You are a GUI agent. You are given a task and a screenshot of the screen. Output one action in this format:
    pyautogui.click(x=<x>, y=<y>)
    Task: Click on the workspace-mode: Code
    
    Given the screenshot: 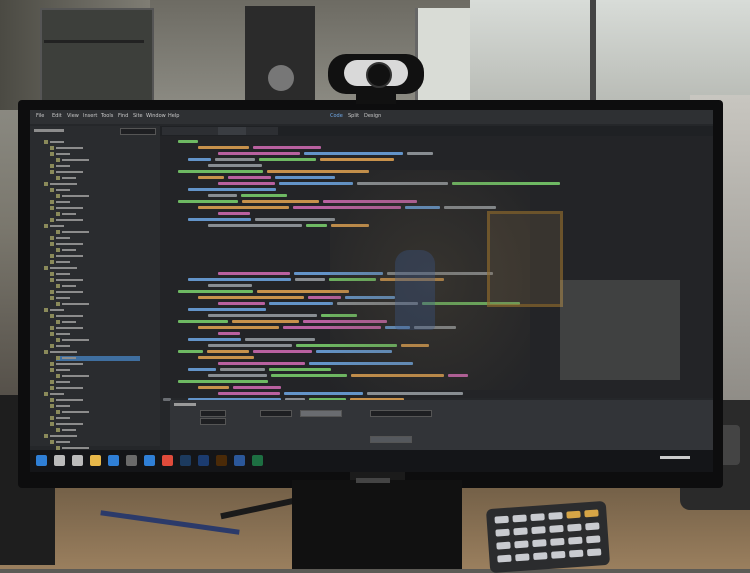 What is the action you would take?
    pyautogui.click(x=336, y=116)
    